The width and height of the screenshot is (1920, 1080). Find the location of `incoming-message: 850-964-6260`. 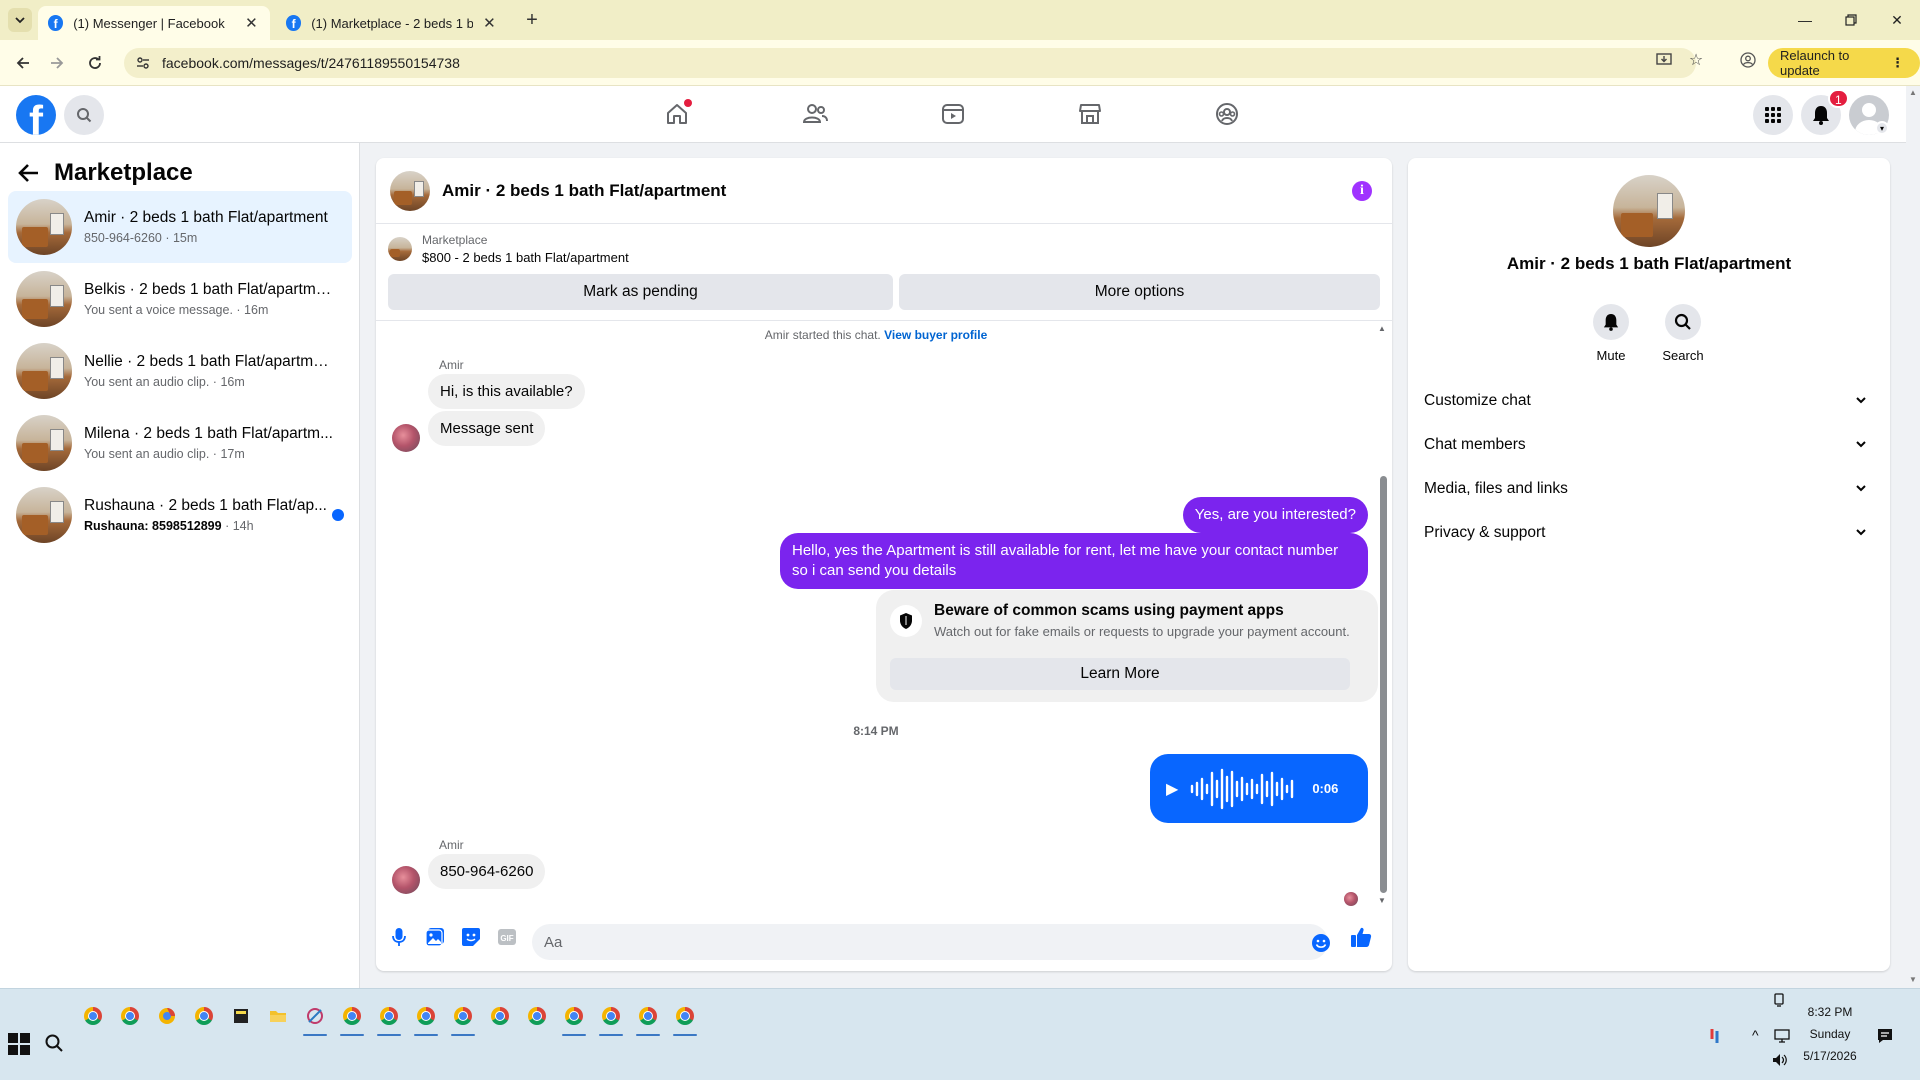

incoming-message: 850-964-6260 is located at coordinates (487, 871).